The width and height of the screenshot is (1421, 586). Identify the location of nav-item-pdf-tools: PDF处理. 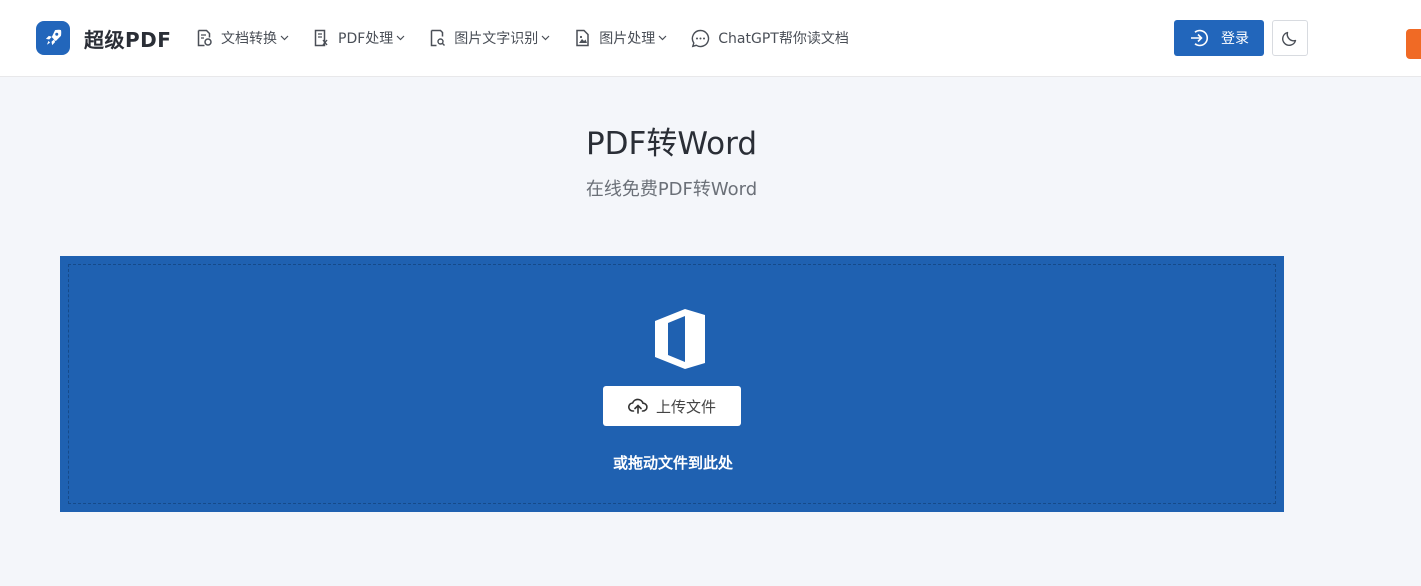
(359, 38).